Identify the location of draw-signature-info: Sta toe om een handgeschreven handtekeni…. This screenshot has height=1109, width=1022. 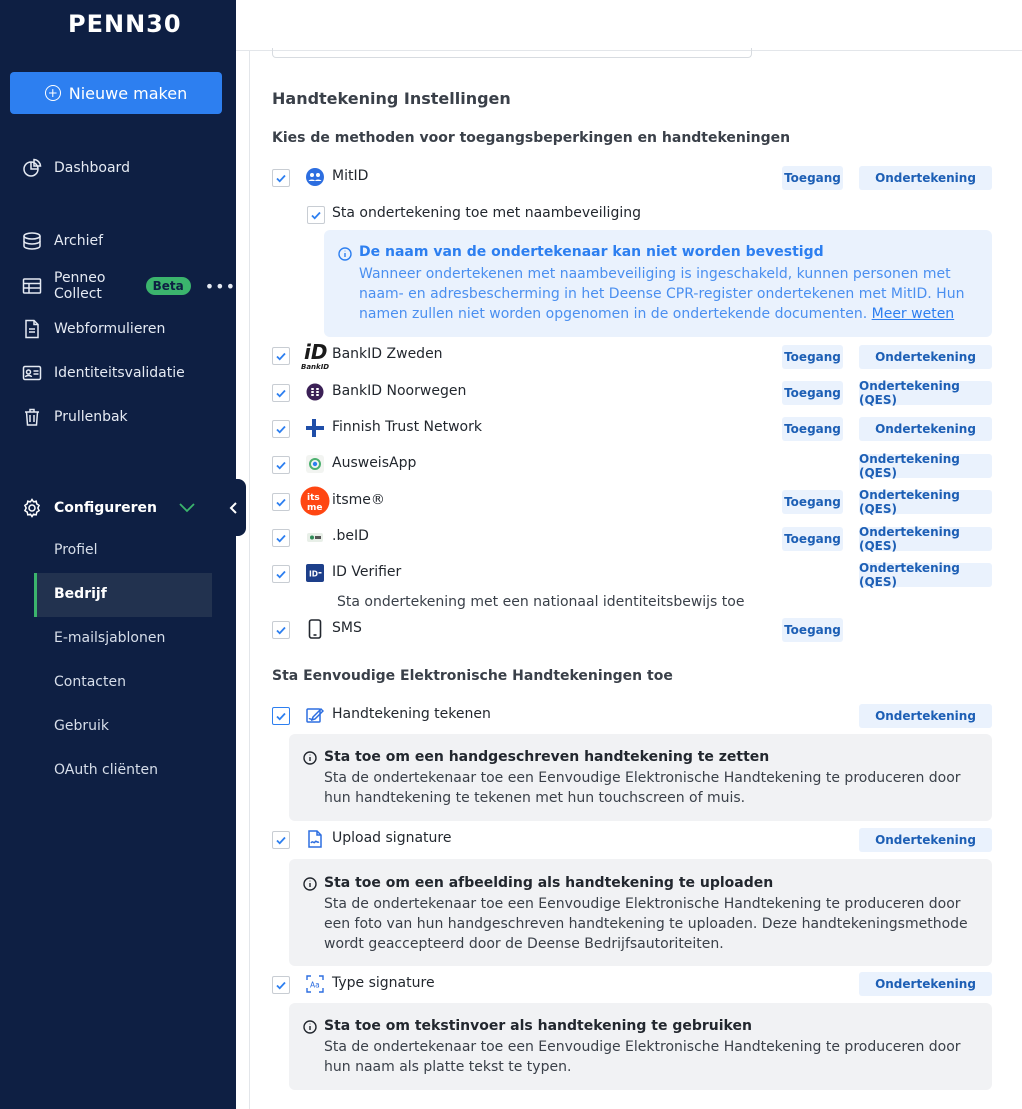
(640, 777).